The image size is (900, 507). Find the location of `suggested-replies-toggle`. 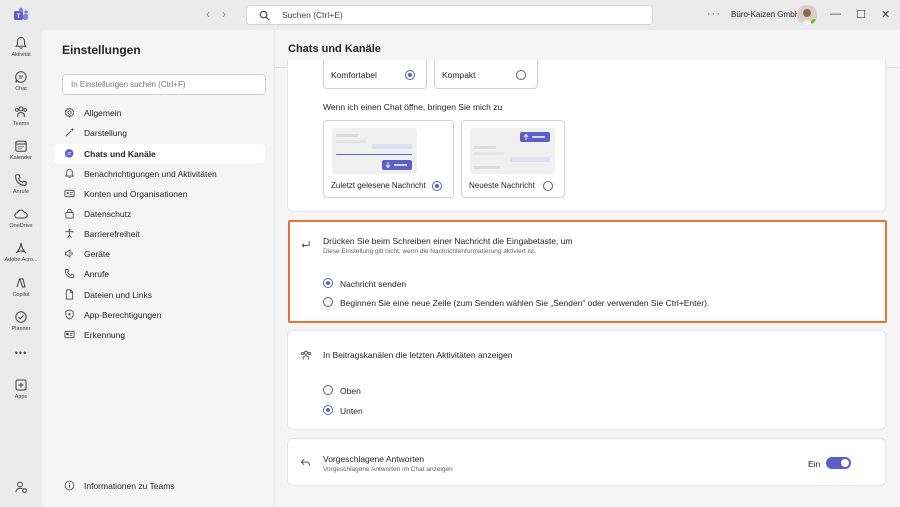

suggested-replies-toggle is located at coordinates (838, 463).